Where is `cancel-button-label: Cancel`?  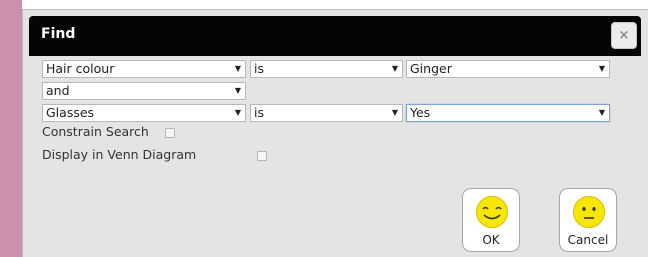
cancel-button-label: Cancel is located at coordinates (588, 240).